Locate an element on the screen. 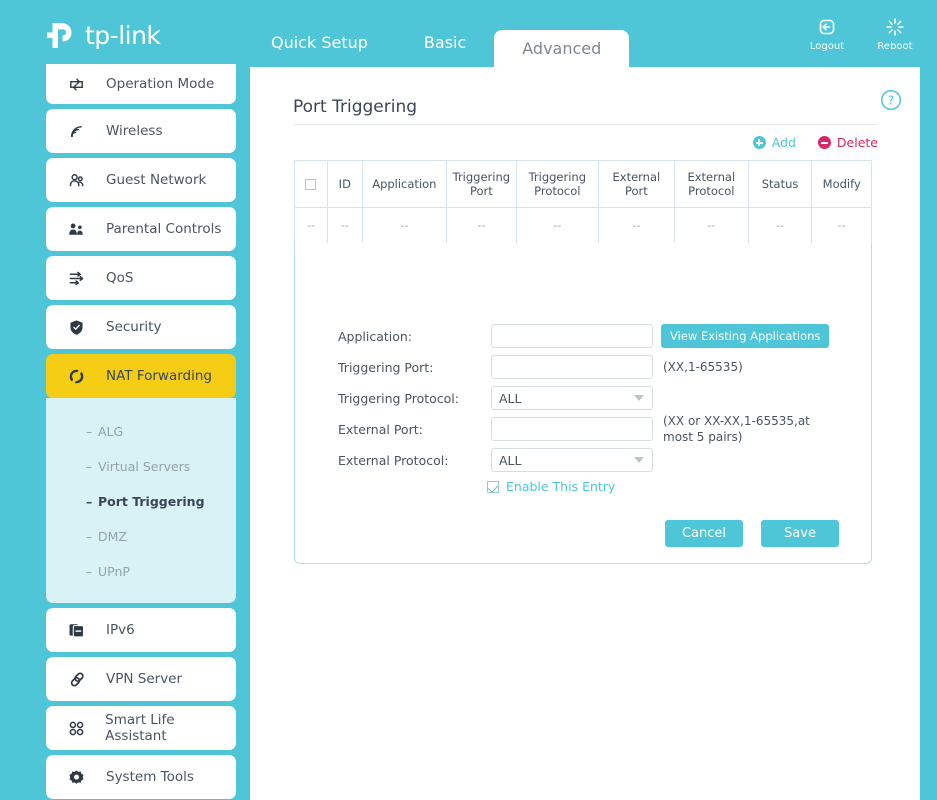 The image size is (937, 800). qos-icon is located at coordinates (81, 278).